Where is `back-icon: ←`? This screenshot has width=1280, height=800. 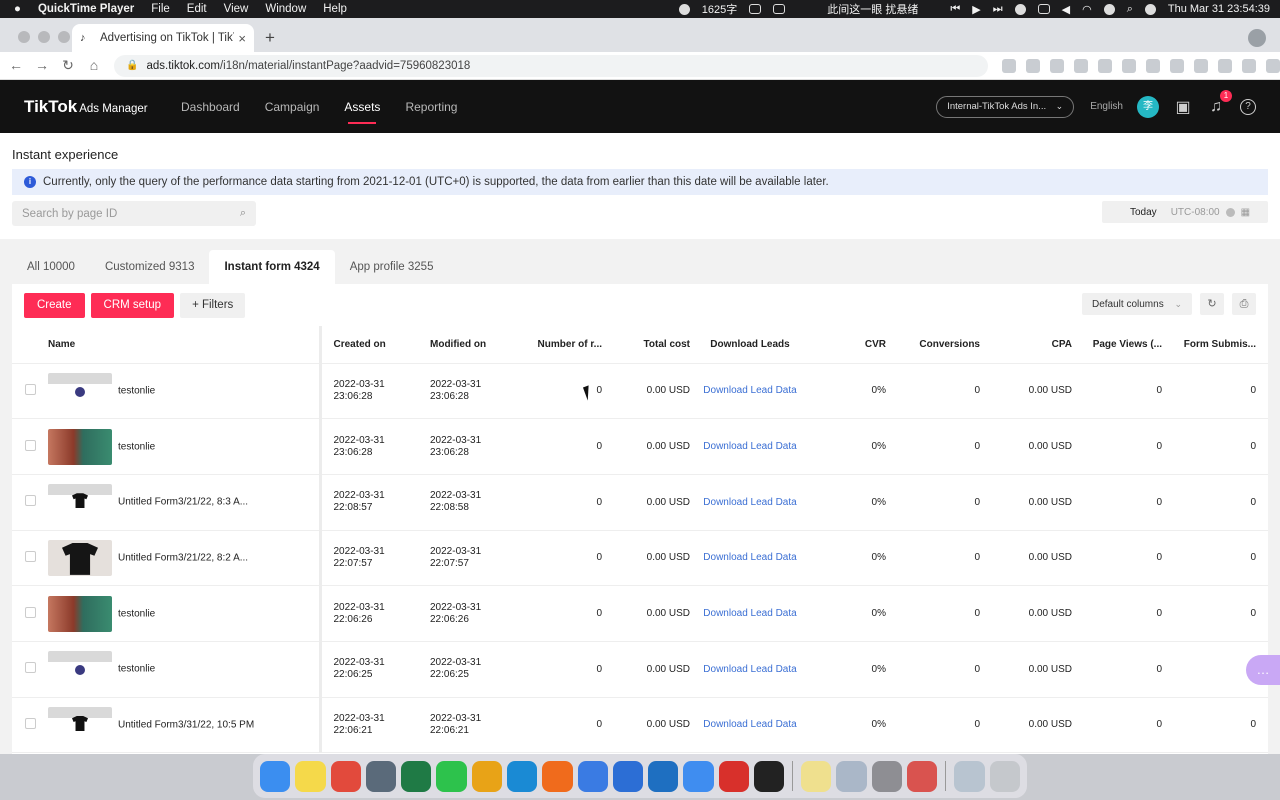
back-icon: ← is located at coordinates (16, 65).